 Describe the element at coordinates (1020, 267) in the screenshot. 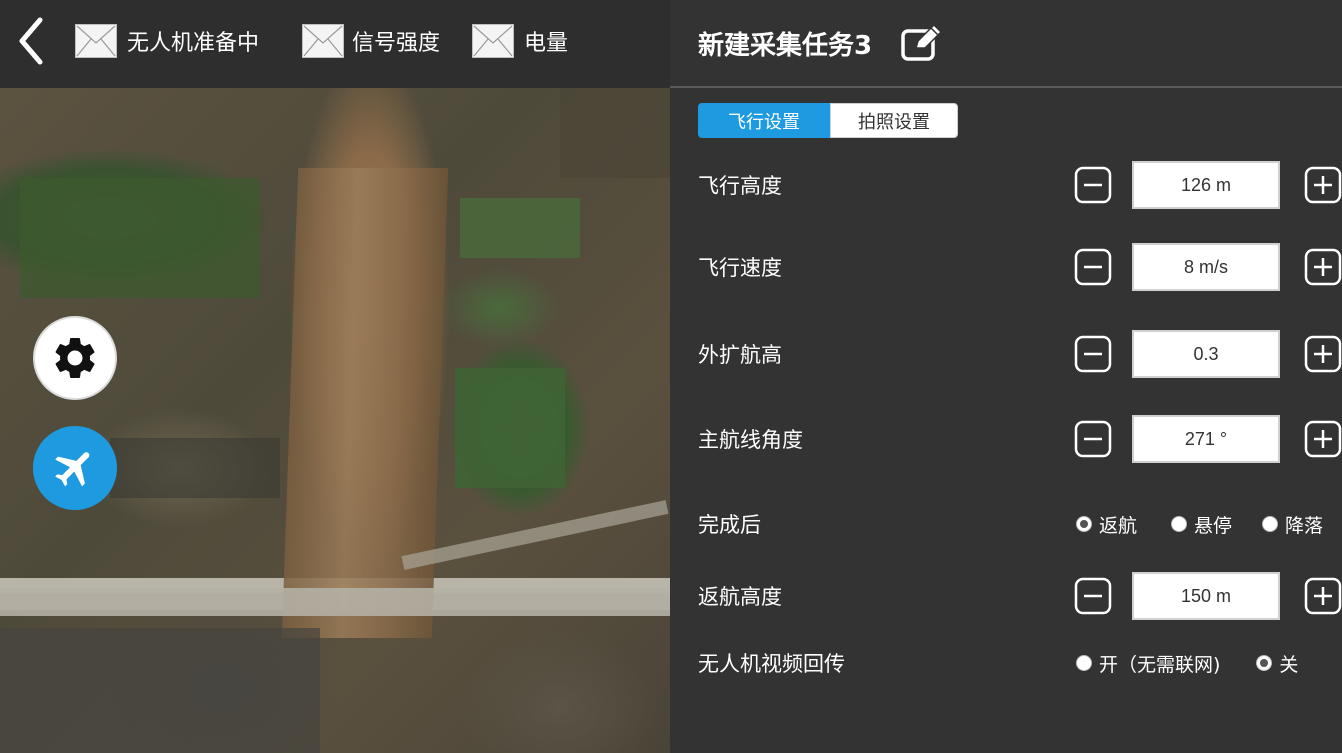

I see `flight-speed-row: 飞行速度` at that location.